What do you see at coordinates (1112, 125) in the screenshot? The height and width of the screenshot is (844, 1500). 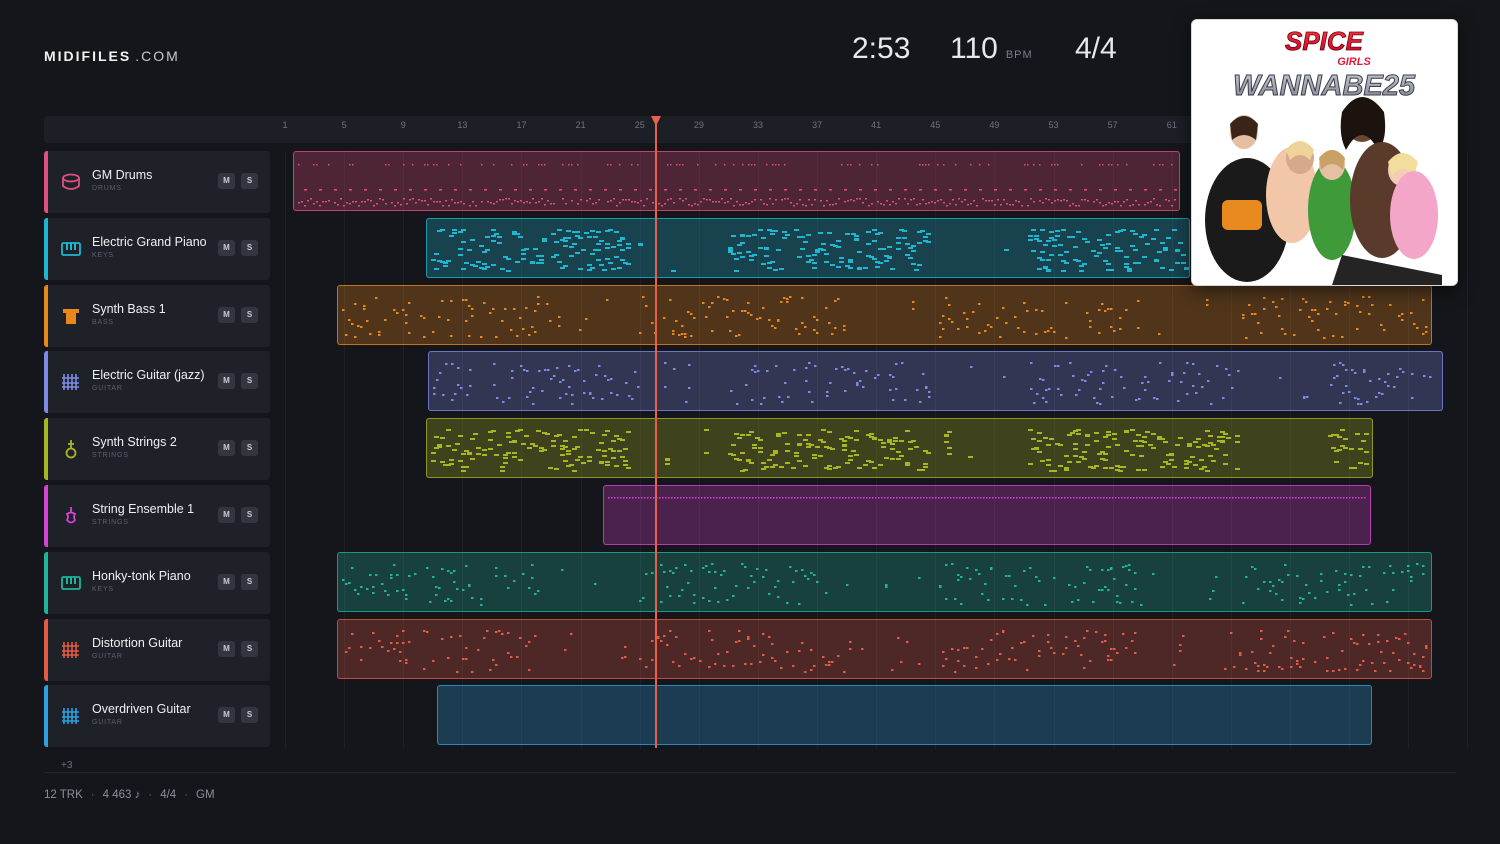 I see `ruler-tick: 57` at bounding box center [1112, 125].